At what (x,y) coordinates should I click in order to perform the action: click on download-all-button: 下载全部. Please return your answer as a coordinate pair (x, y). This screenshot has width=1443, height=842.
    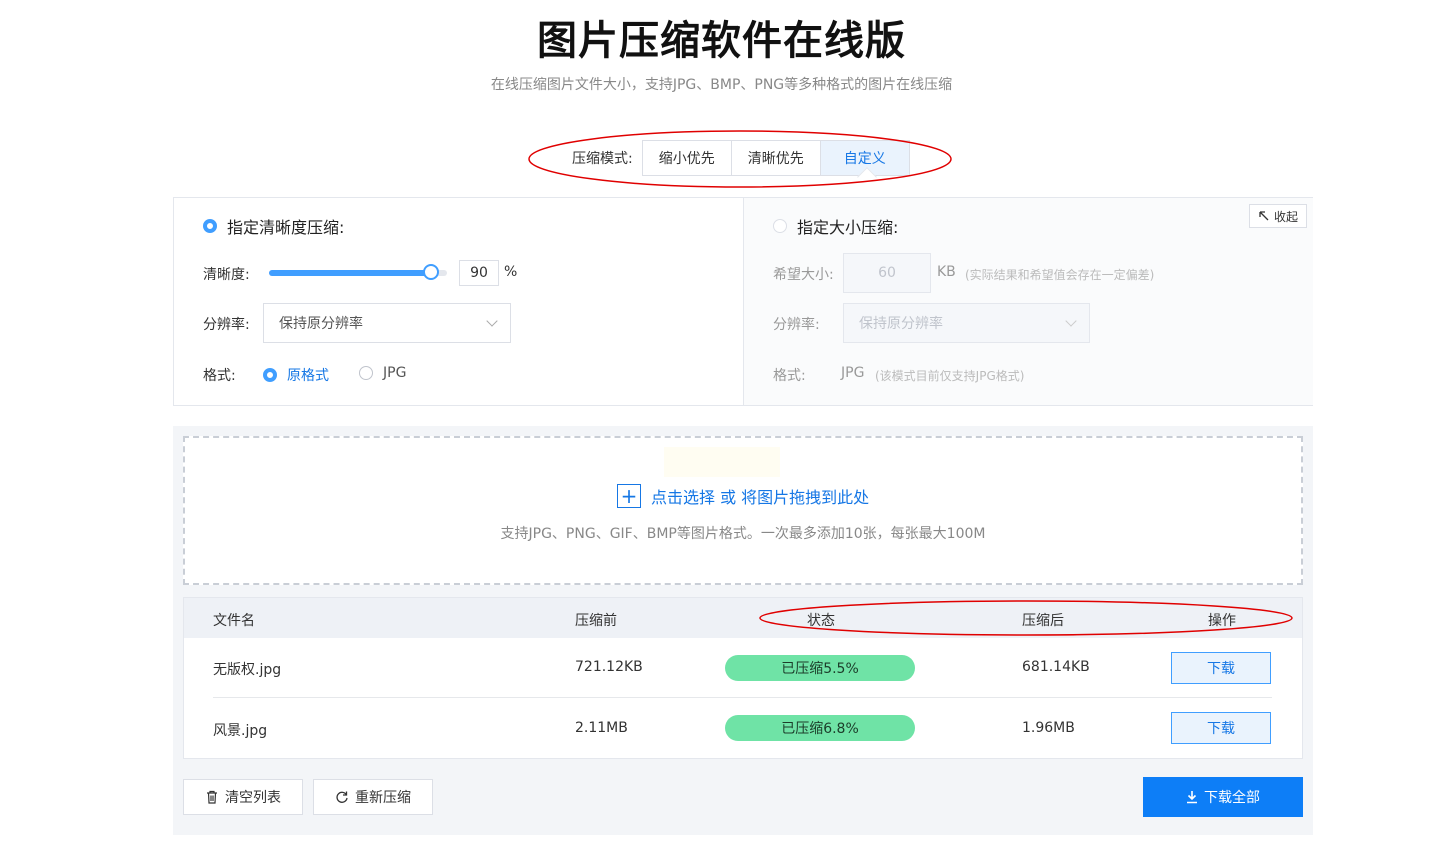
    Looking at the image, I should click on (1223, 797).